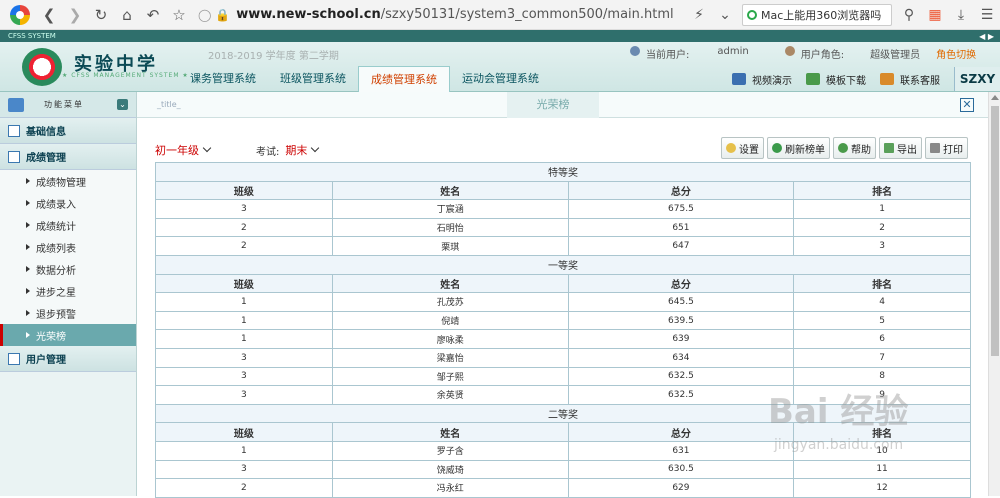  Describe the element at coordinates (895, 55) in the screenshot. I see `current-role: 超级管理员` at that location.